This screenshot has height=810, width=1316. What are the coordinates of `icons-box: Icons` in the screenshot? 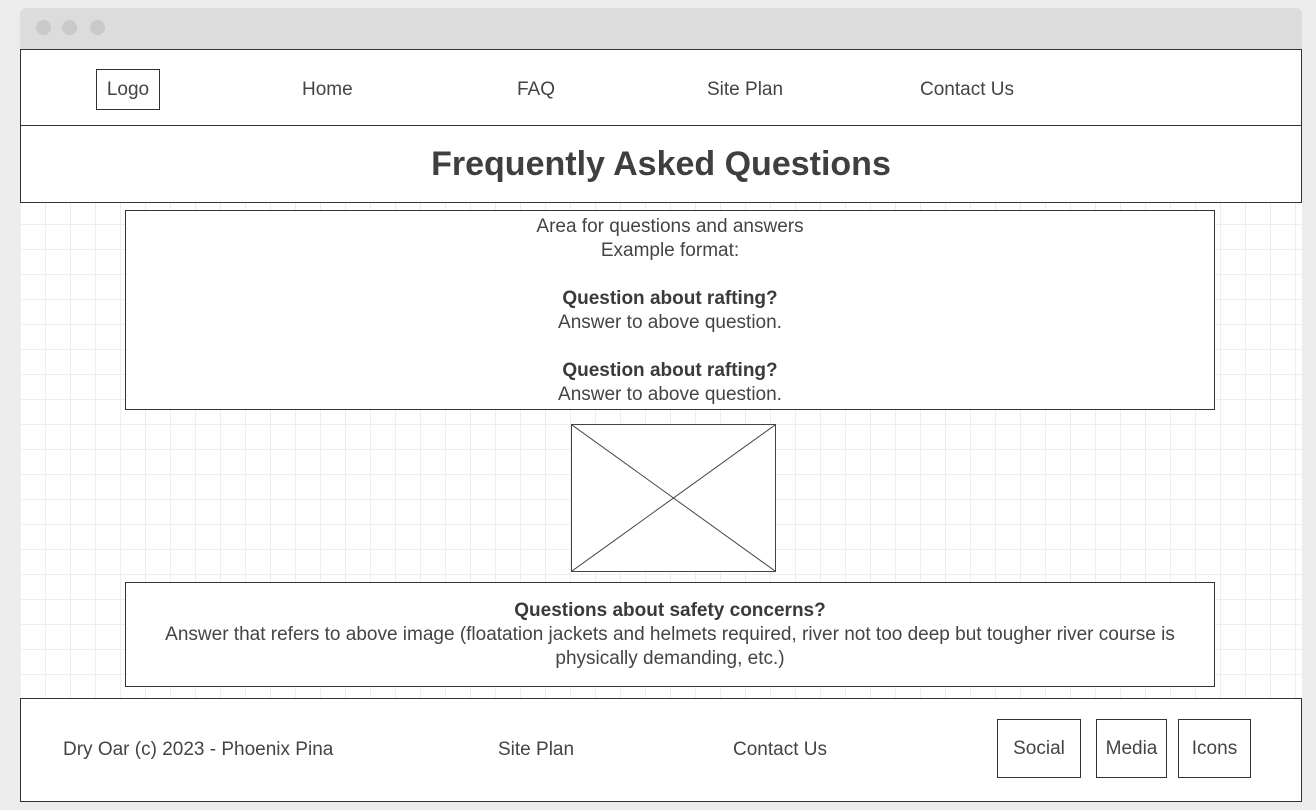 It's located at (1214, 748).